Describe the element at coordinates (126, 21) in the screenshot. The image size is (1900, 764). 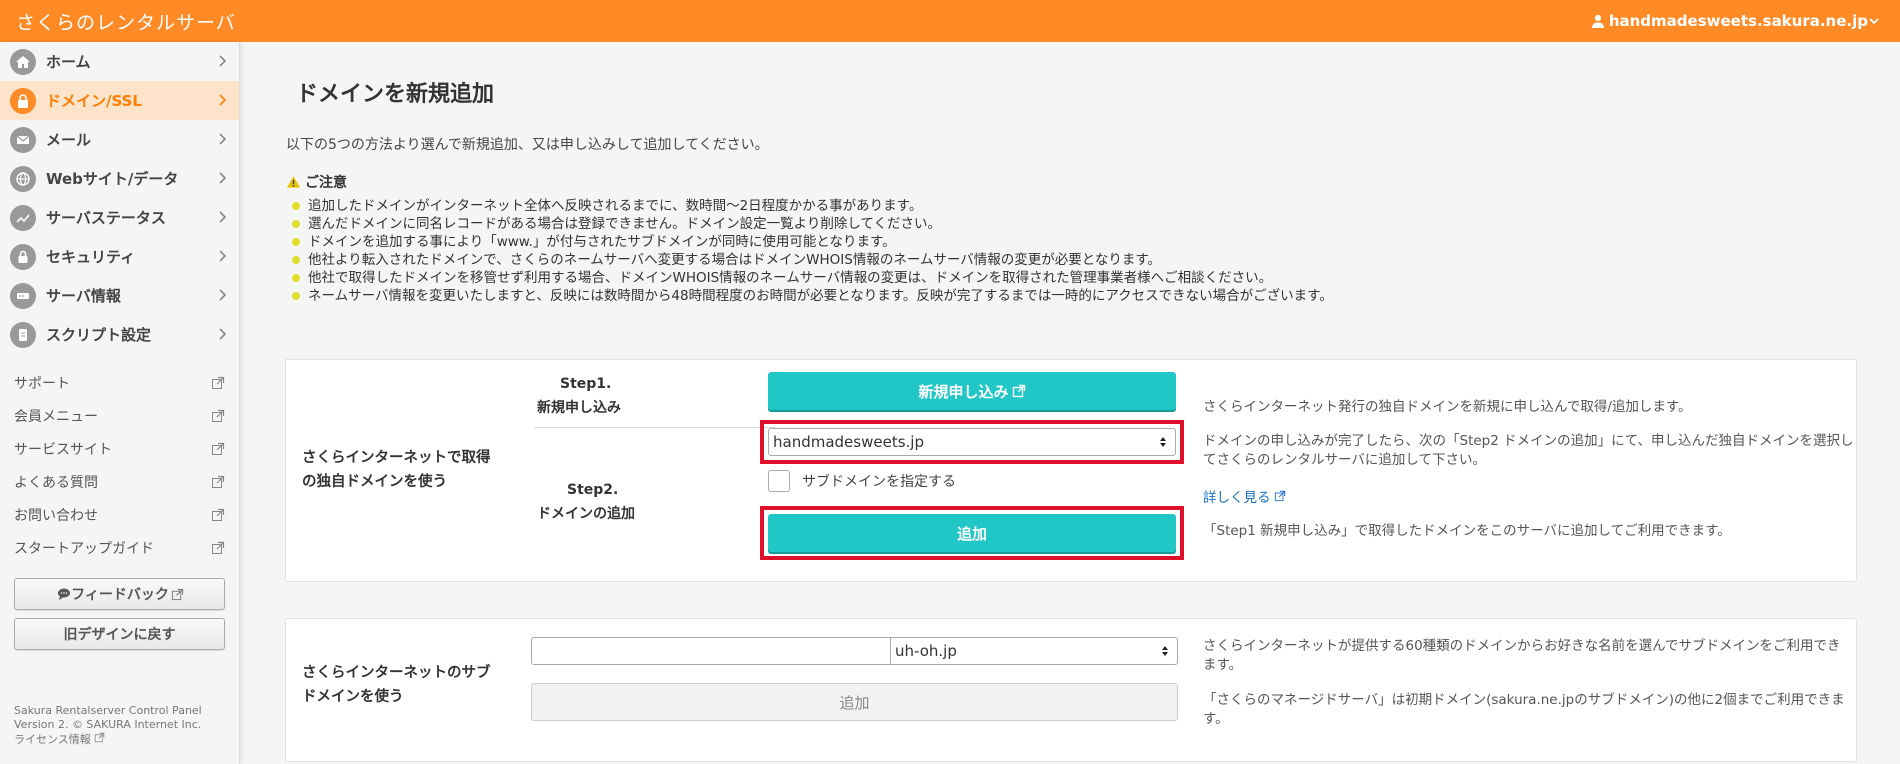
I see `brand-logo: さくらのレンタルサーバ` at that location.